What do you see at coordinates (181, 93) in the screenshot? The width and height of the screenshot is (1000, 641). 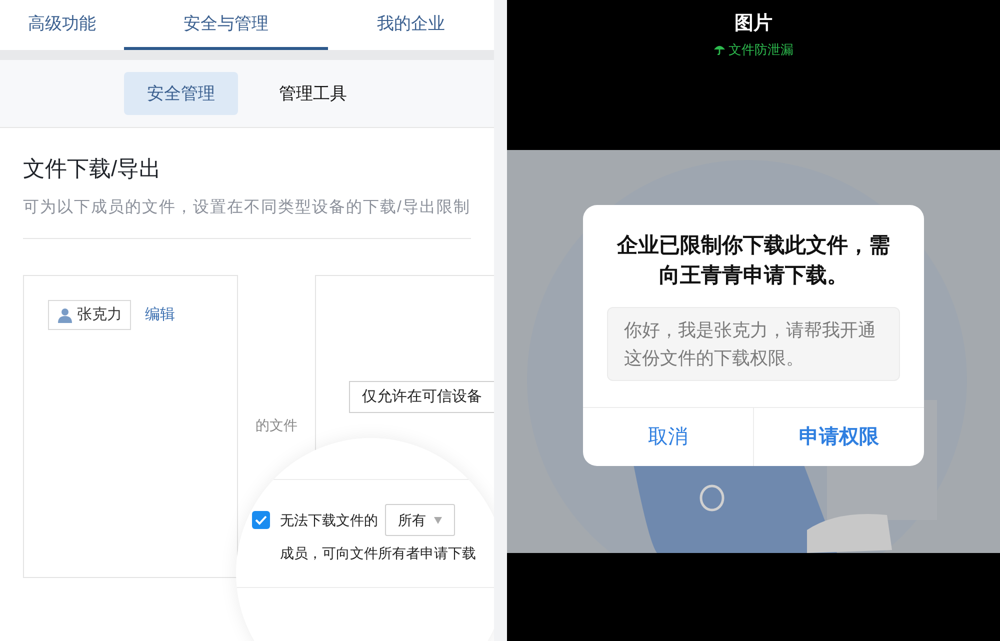 I see `subtab: 安全管理` at bounding box center [181, 93].